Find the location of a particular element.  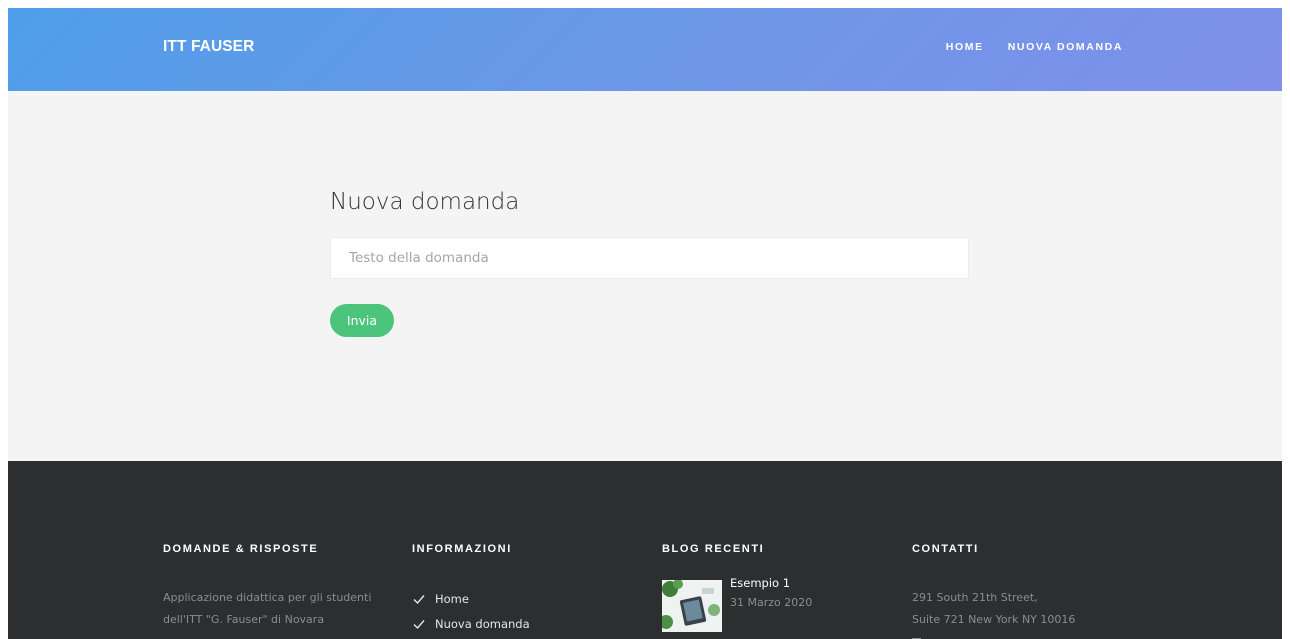

nav-link-nuova-domanda: NUOVA DOMANDA is located at coordinates (1065, 47).